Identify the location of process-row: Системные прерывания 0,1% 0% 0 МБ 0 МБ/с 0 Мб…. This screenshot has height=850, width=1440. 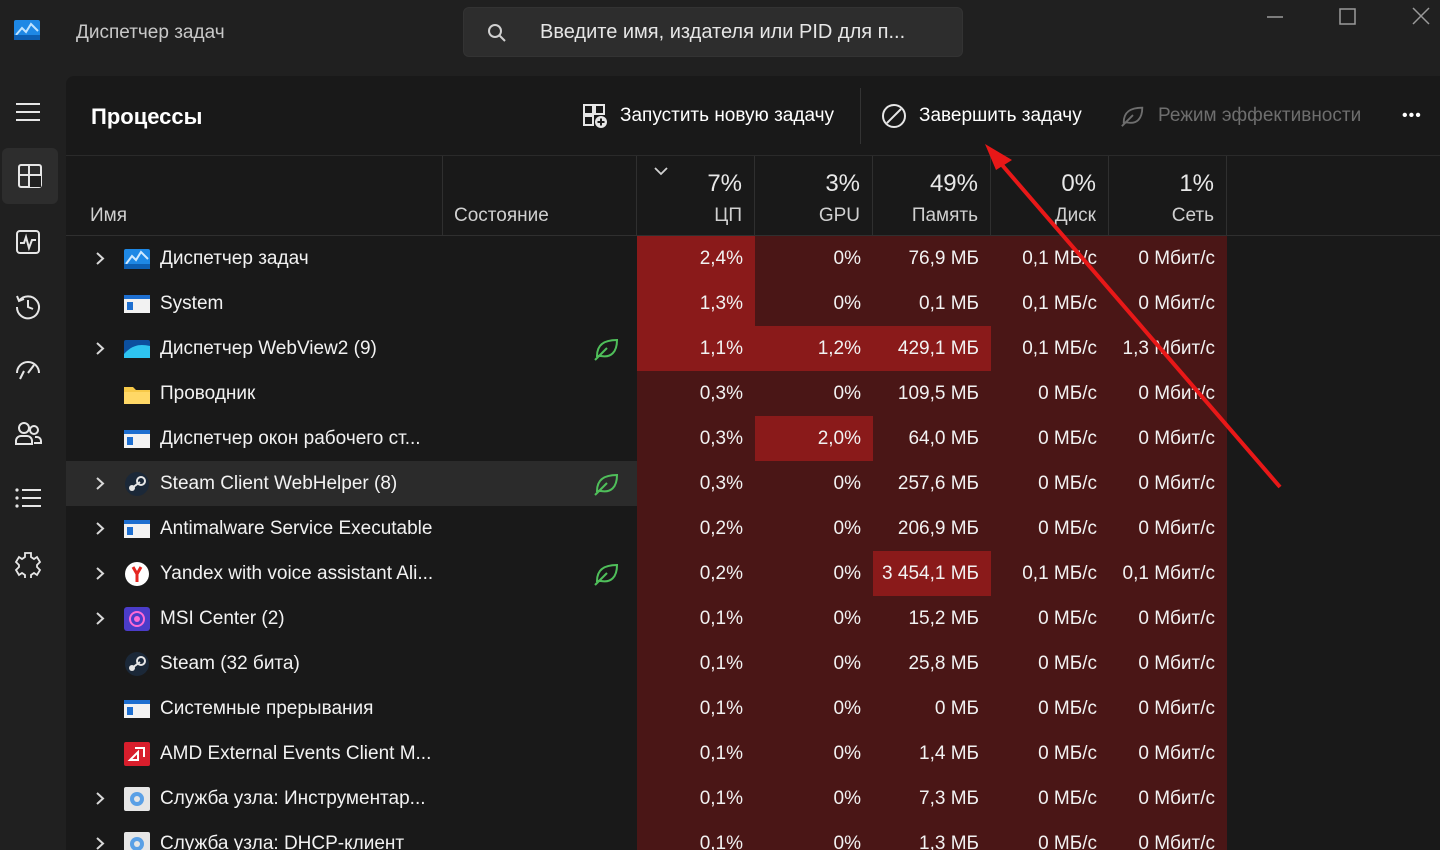
(753, 708).